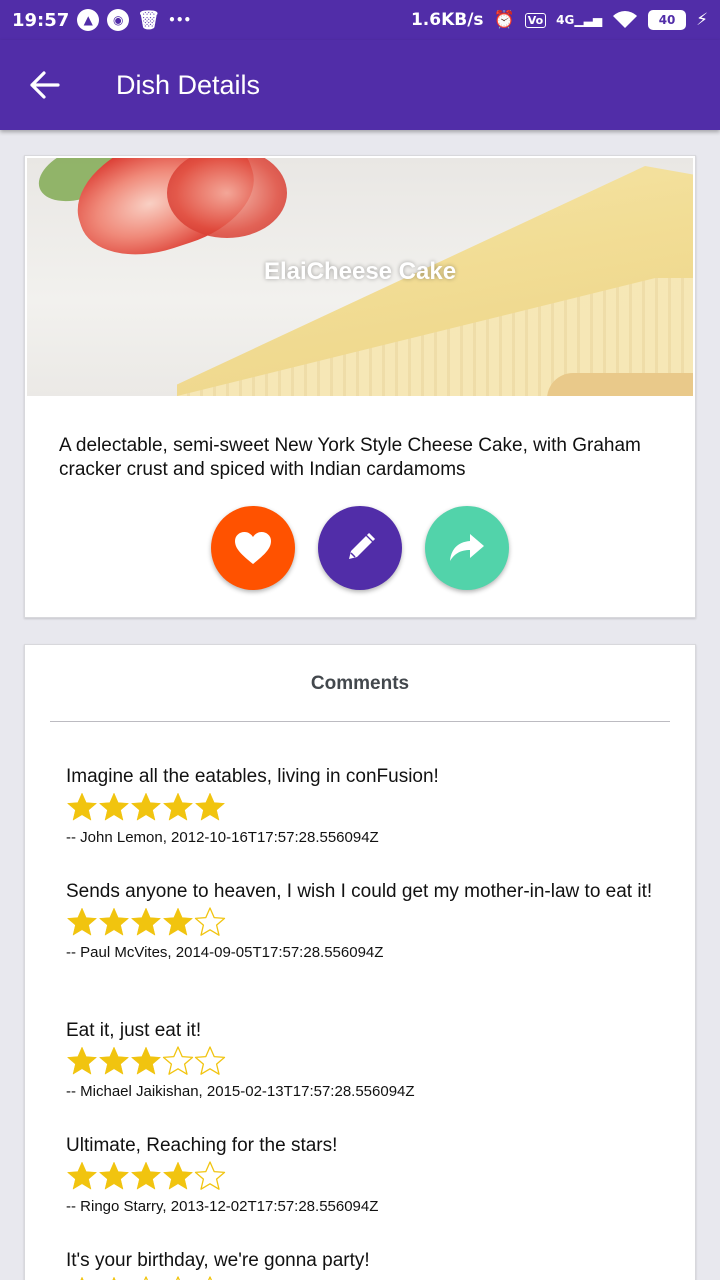 This screenshot has height=1280, width=720. What do you see at coordinates (579, 20) in the screenshot?
I see `signal-icon: 4G ▁▃▅` at bounding box center [579, 20].